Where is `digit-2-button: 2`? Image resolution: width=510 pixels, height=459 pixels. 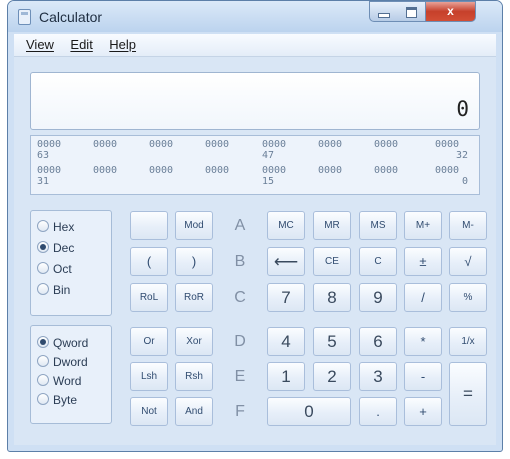
digit-2-button: 2 is located at coordinates (332, 376).